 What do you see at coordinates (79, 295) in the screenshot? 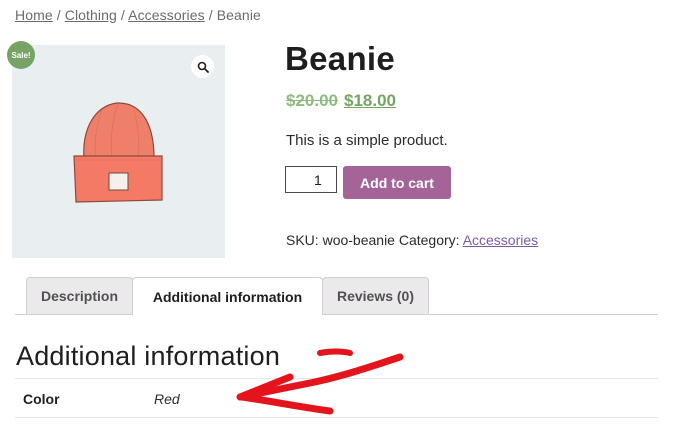
I see `tab-description: Description` at bounding box center [79, 295].